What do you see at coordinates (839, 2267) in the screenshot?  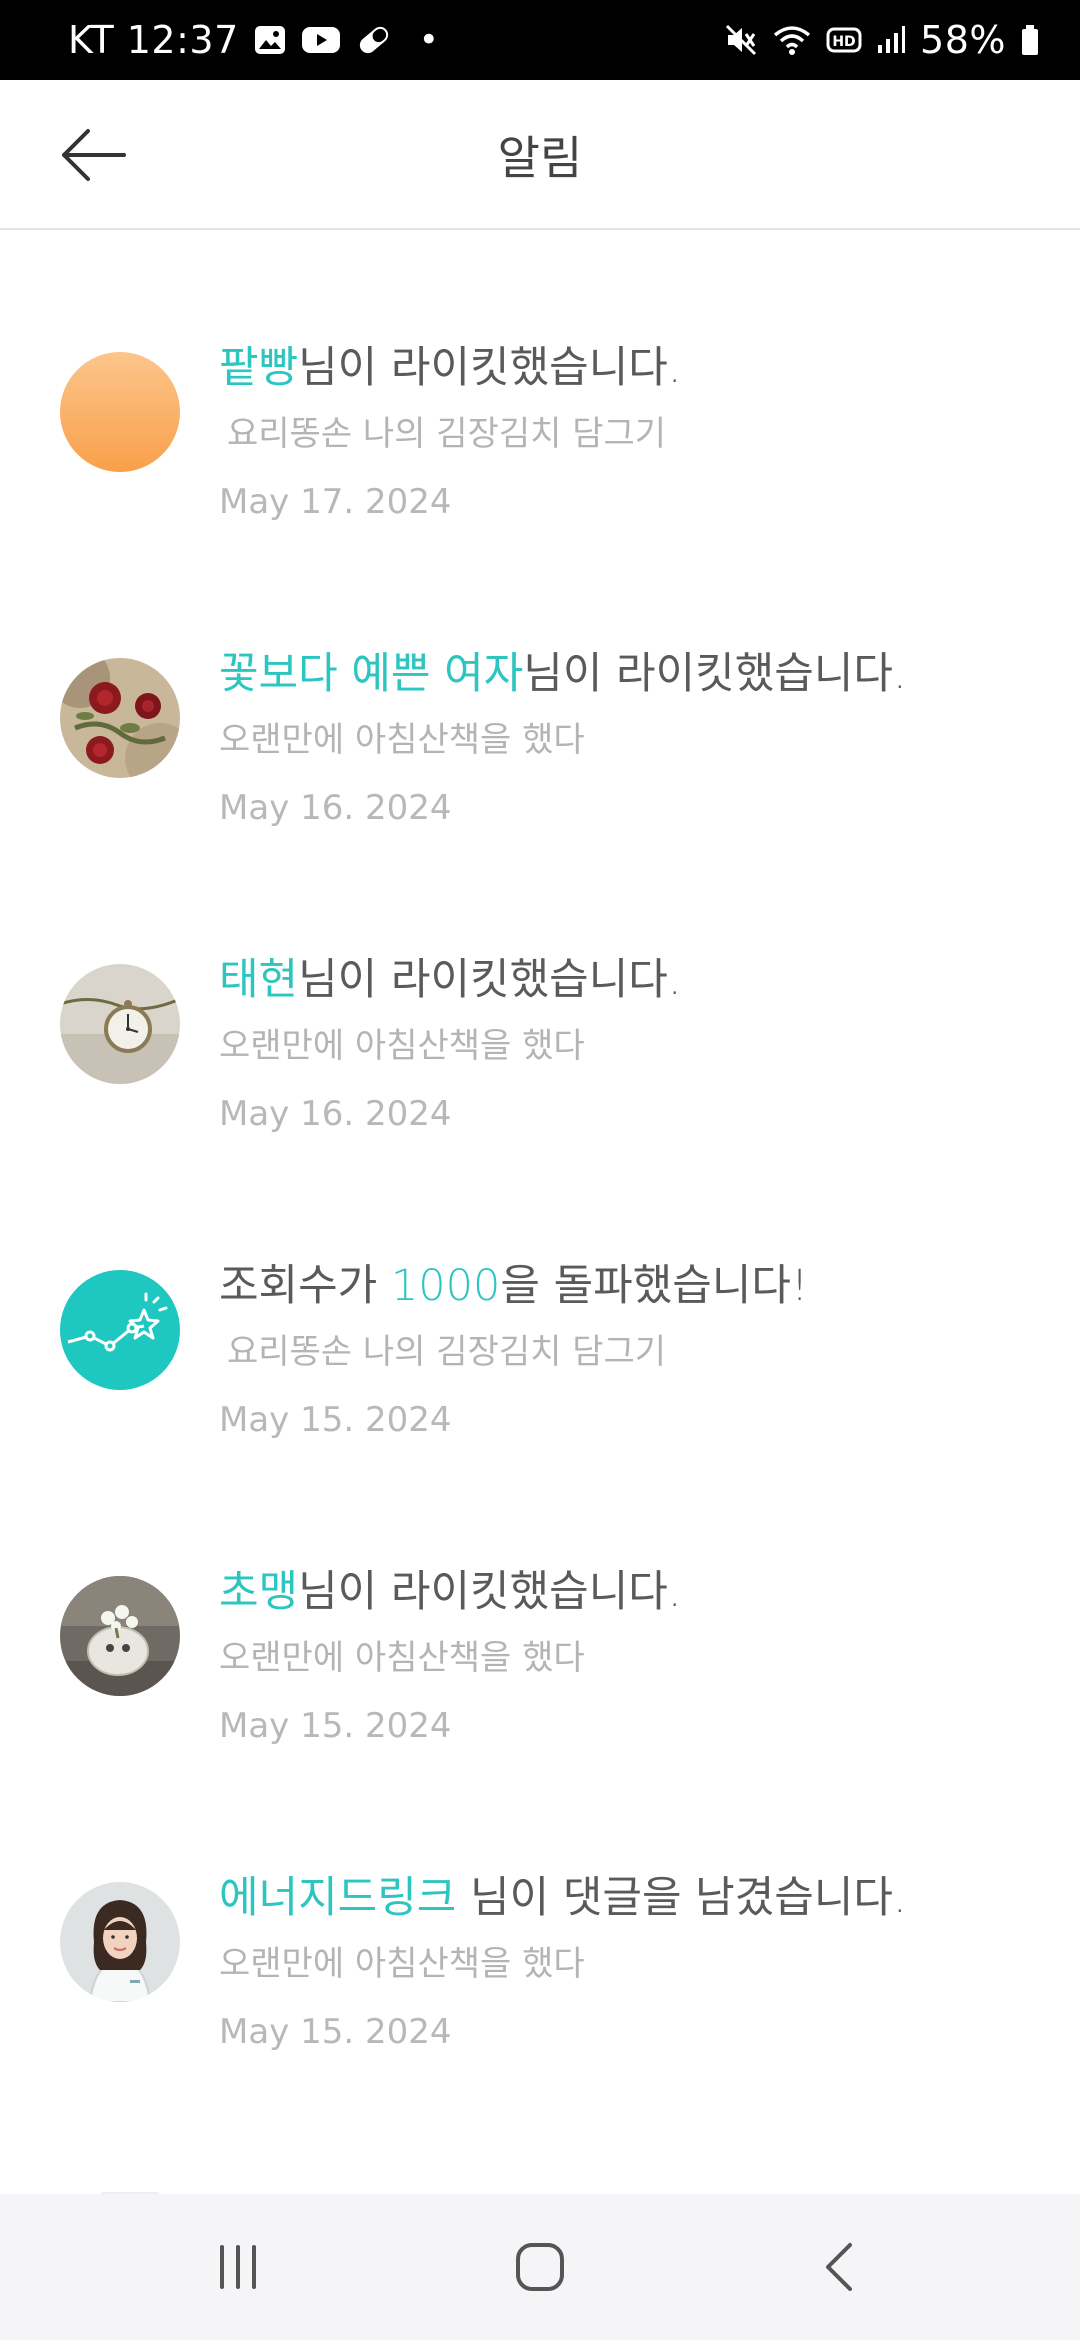 I see `back-chevron-icon` at bounding box center [839, 2267].